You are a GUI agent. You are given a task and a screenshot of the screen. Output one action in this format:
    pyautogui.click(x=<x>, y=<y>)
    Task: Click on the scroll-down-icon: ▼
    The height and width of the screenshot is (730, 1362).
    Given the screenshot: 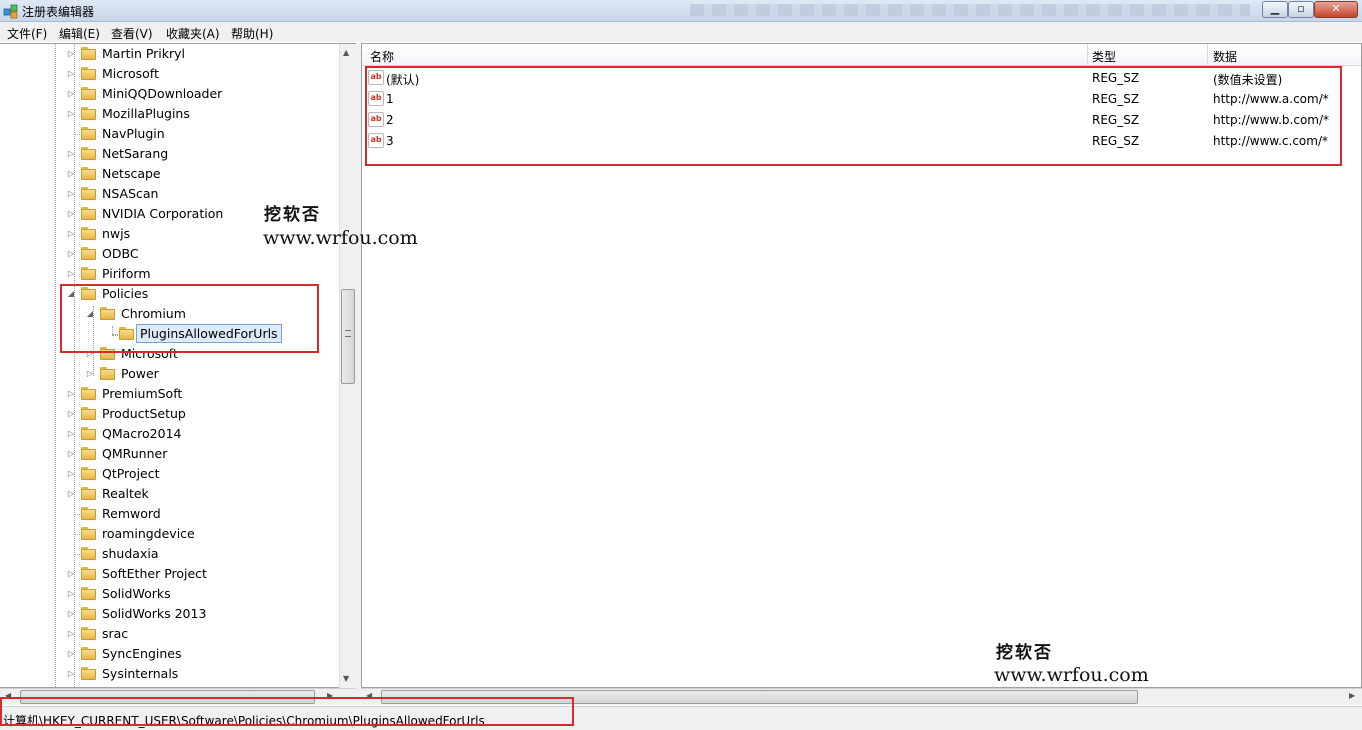 What is the action you would take?
    pyautogui.click(x=346, y=678)
    